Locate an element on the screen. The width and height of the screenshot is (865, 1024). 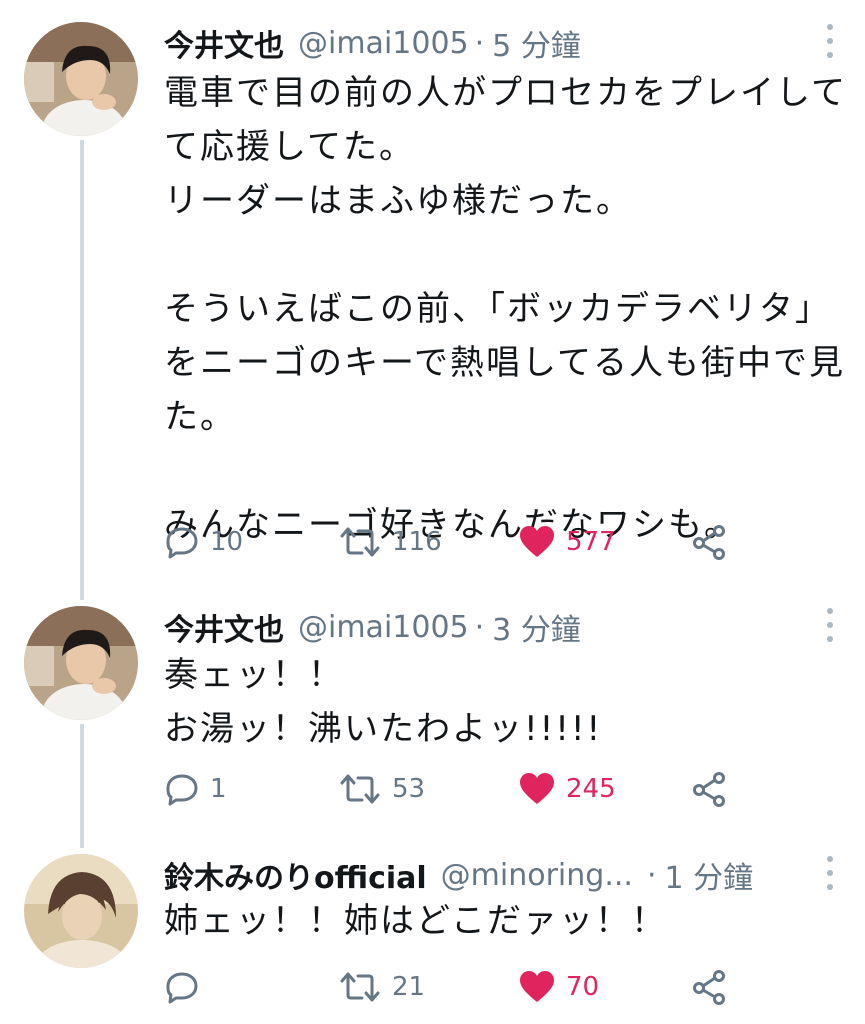
like-button: 577 is located at coordinates (567, 542).